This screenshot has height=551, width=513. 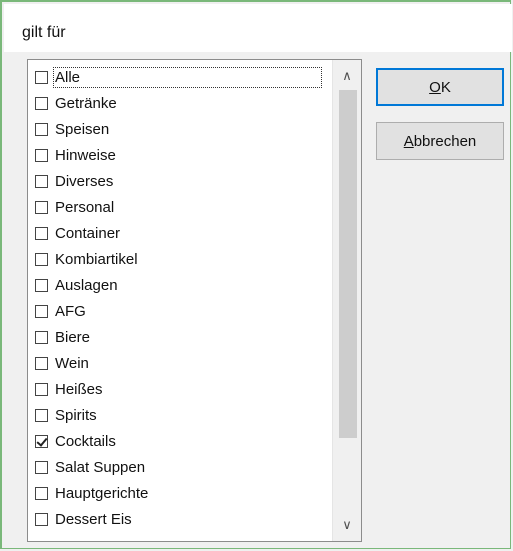 What do you see at coordinates (185, 155) in the screenshot?
I see `list-item: Hinweise` at bounding box center [185, 155].